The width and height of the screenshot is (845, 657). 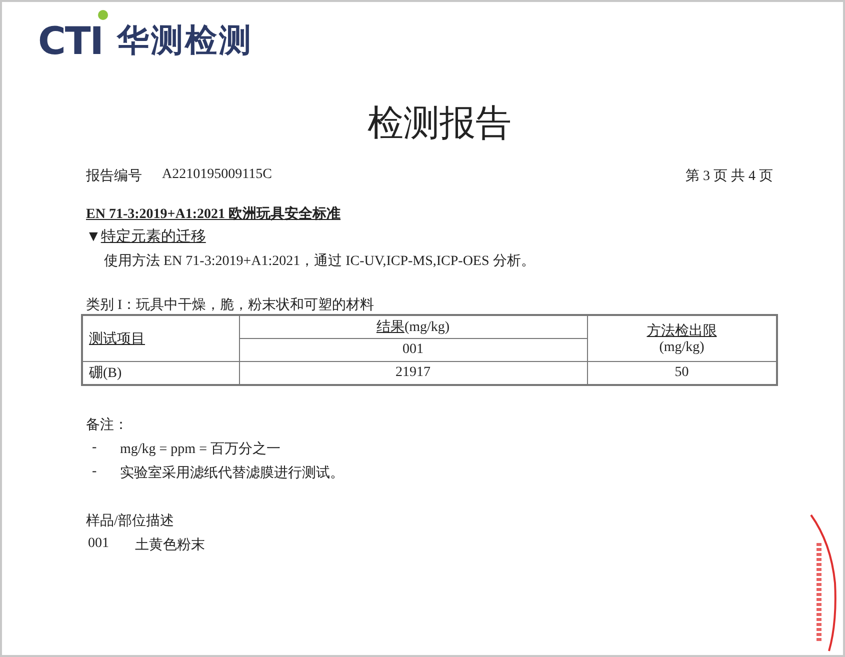 I want to click on report-number: A2210195009115C, so click(x=217, y=175).